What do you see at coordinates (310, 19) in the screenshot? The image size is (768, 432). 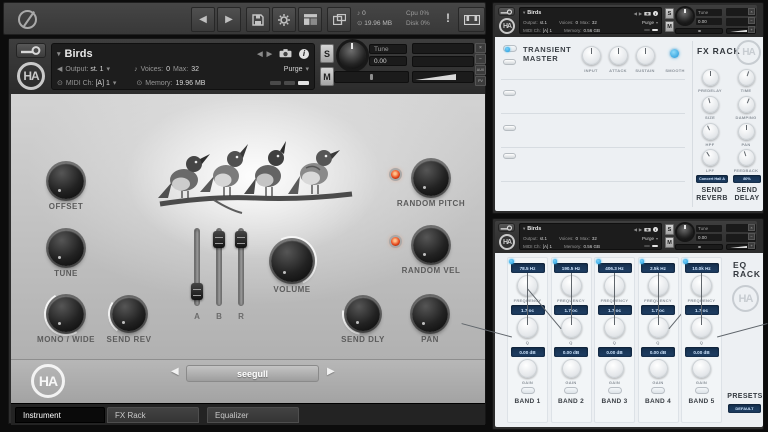 I see `view-layout-button` at bounding box center [310, 19].